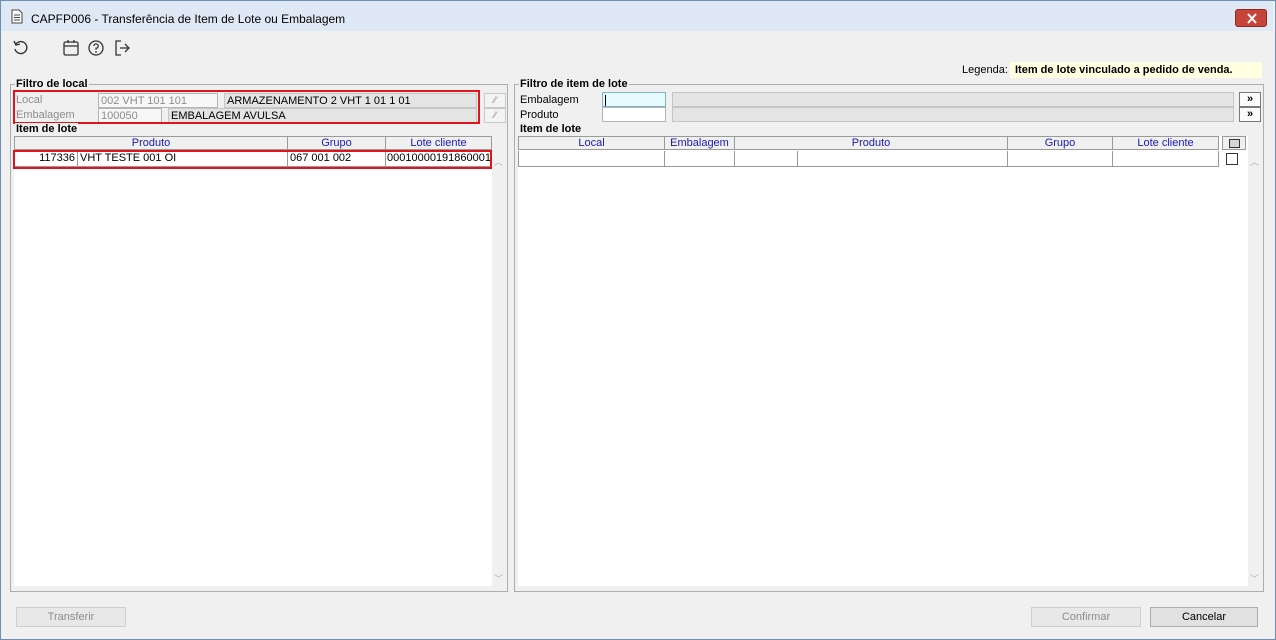 This screenshot has height=640, width=1276. What do you see at coordinates (953, 99) in the screenshot?
I see `right-embalagem-description` at bounding box center [953, 99].